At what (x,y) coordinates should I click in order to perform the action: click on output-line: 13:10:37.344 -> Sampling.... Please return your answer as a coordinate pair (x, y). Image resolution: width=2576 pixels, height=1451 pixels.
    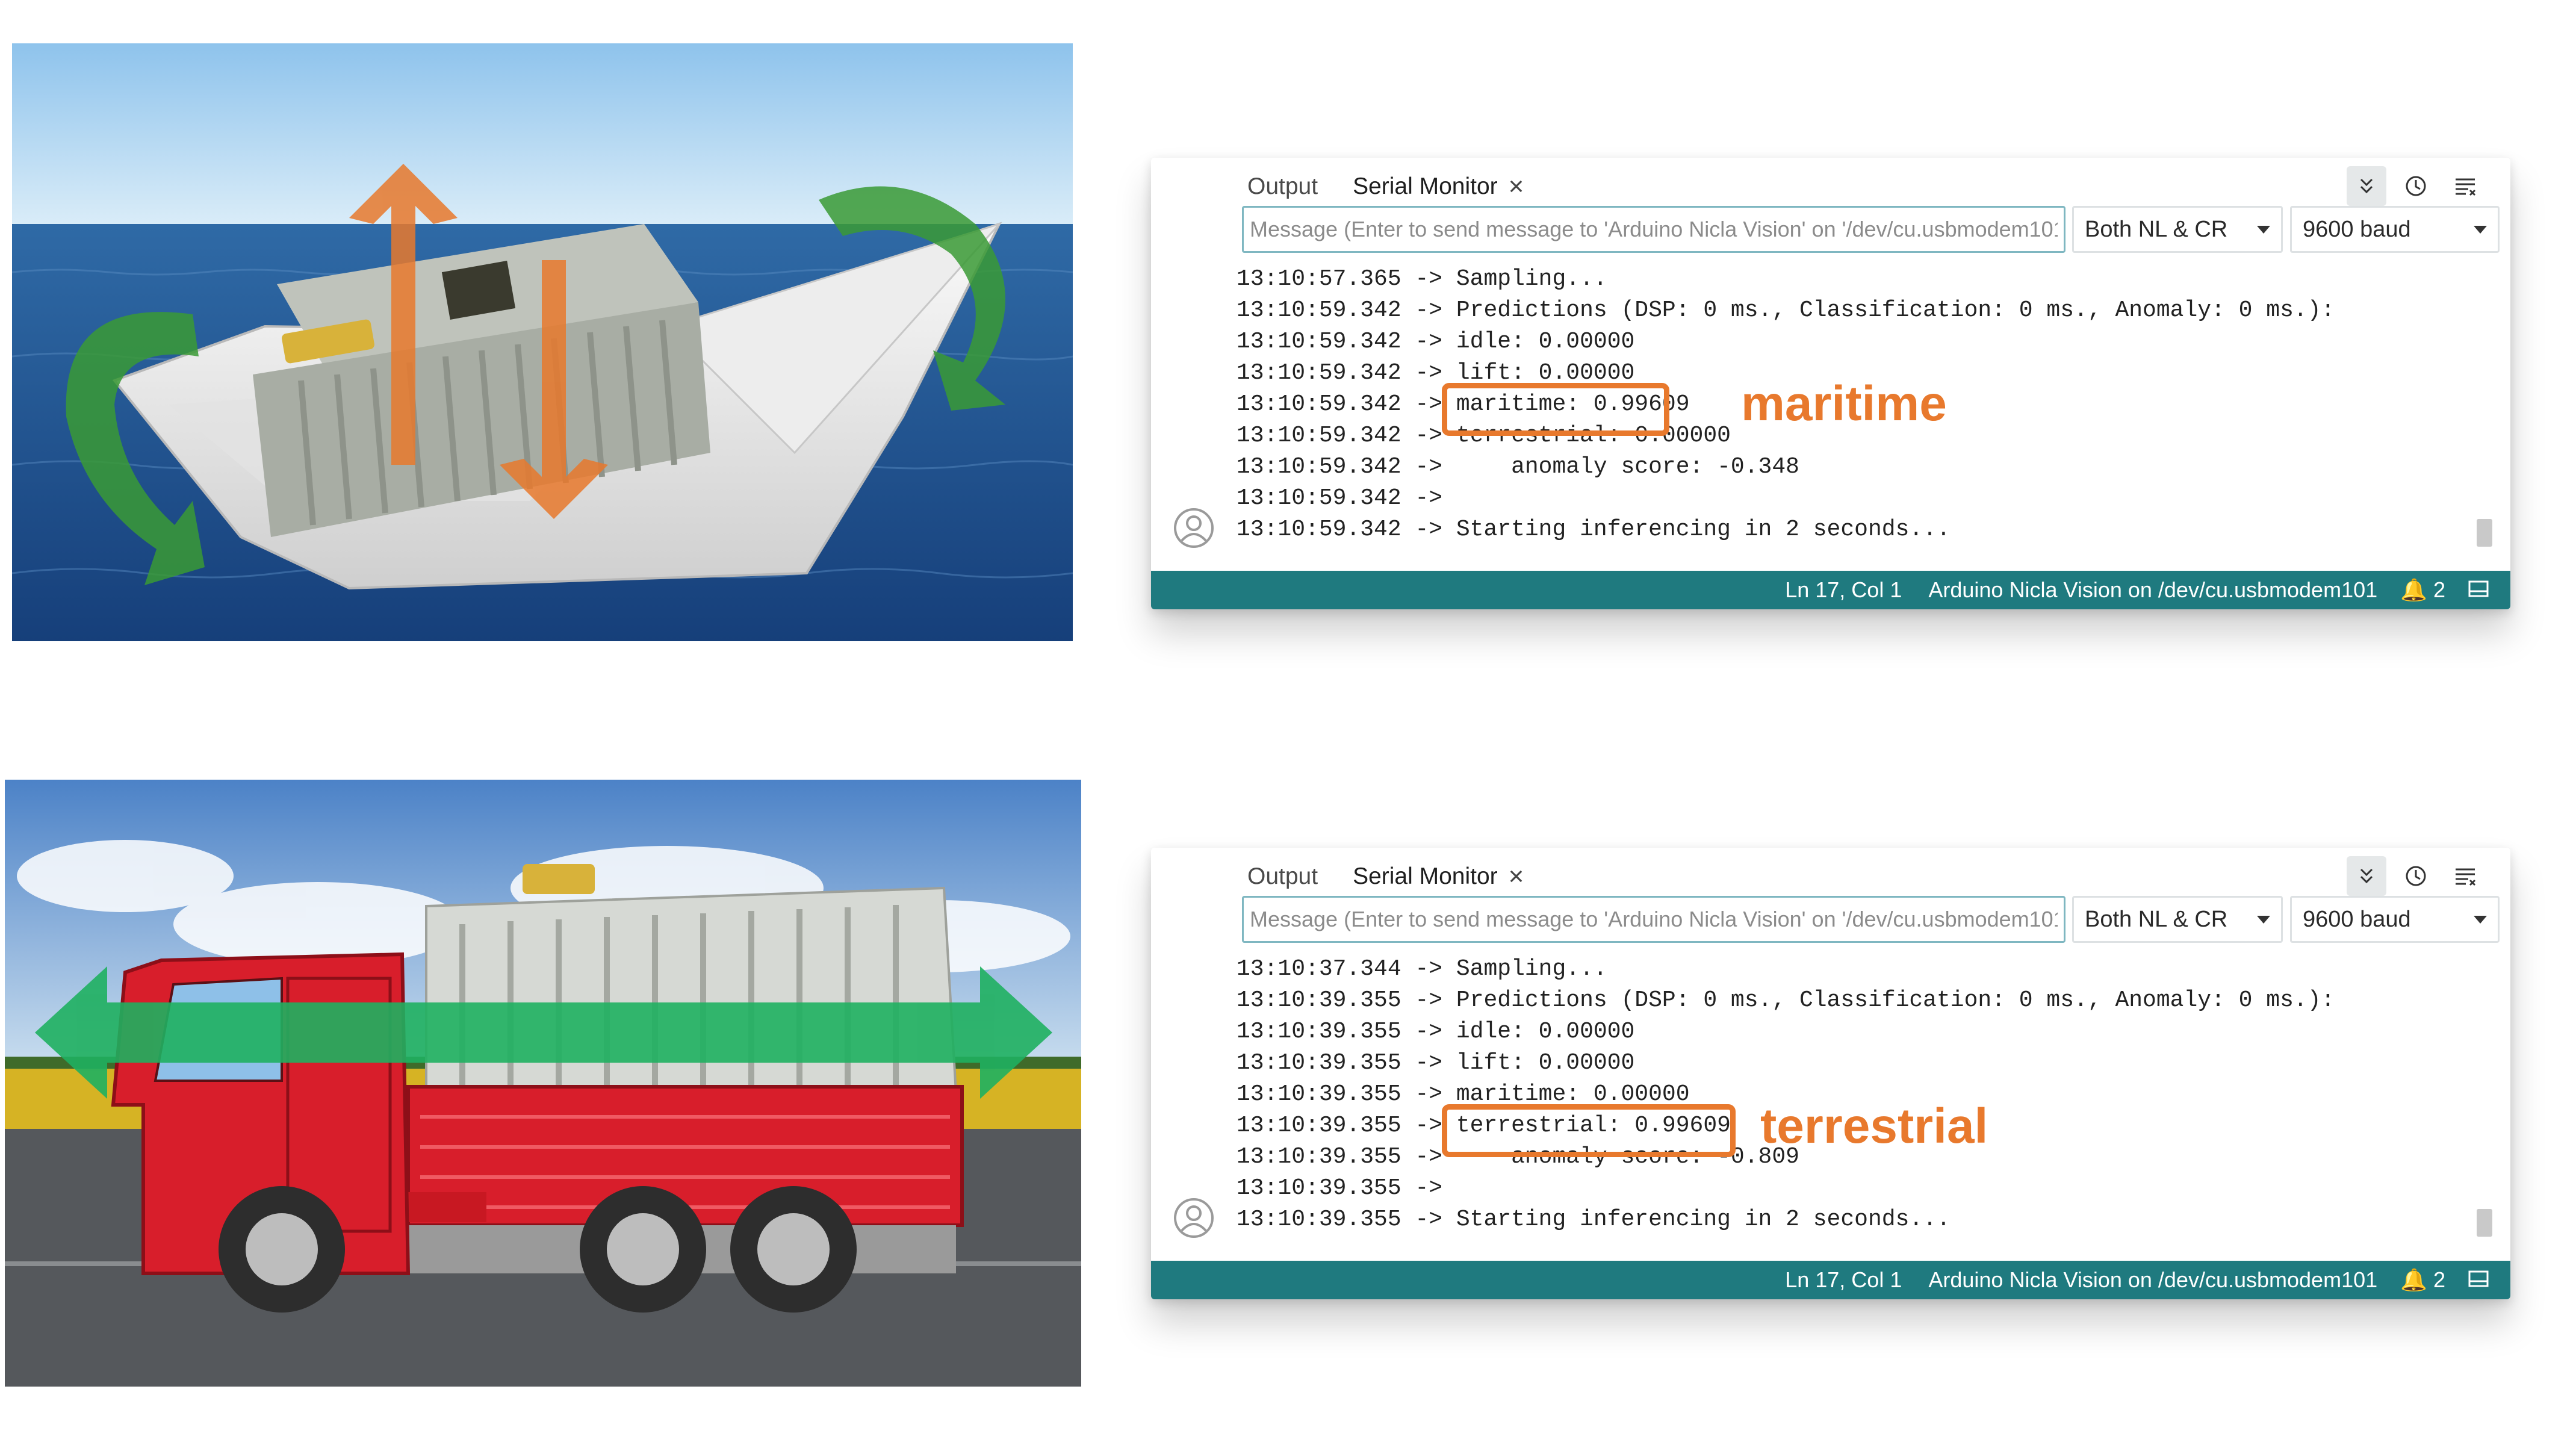
    Looking at the image, I should click on (1422, 969).